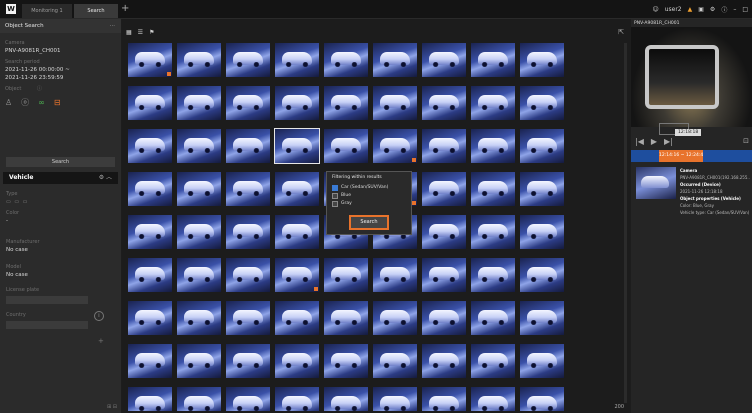  I want to click on filter-option-car: Car (Sedan/SUV/Van), so click(369, 188).